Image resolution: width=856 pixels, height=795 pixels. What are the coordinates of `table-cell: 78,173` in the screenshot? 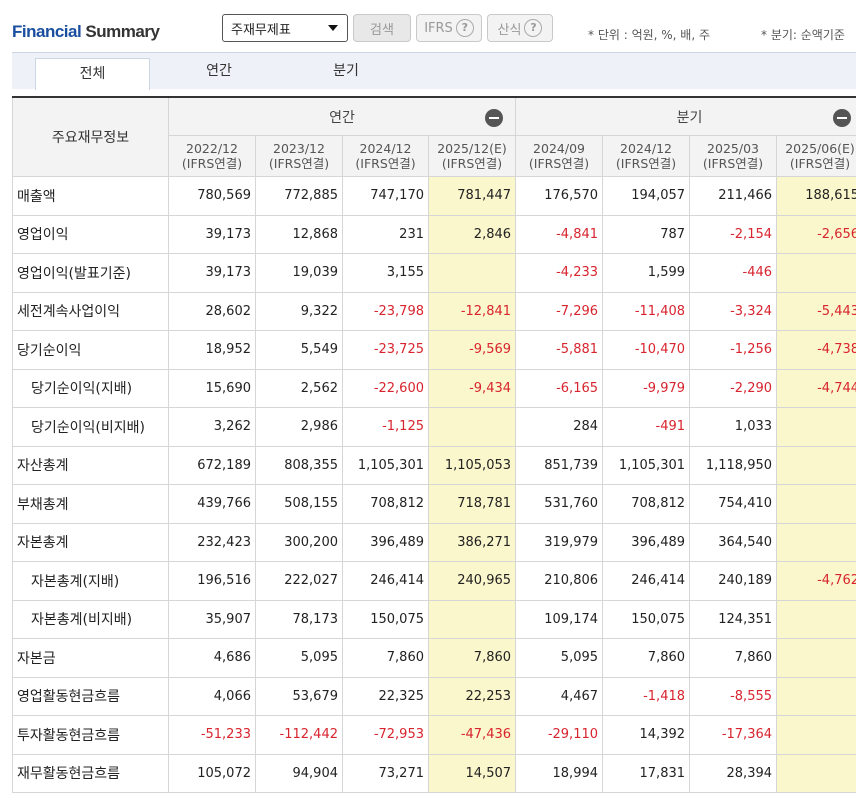 It's located at (299, 619).